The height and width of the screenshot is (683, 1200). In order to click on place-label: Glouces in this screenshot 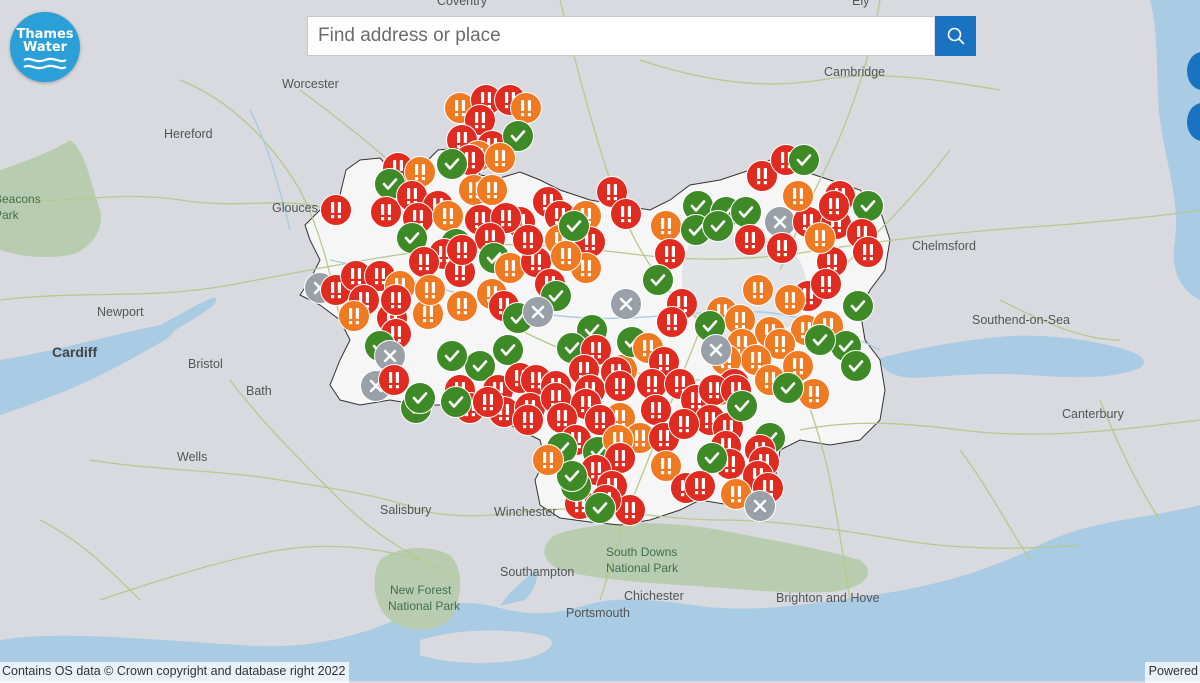, I will do `click(295, 208)`.